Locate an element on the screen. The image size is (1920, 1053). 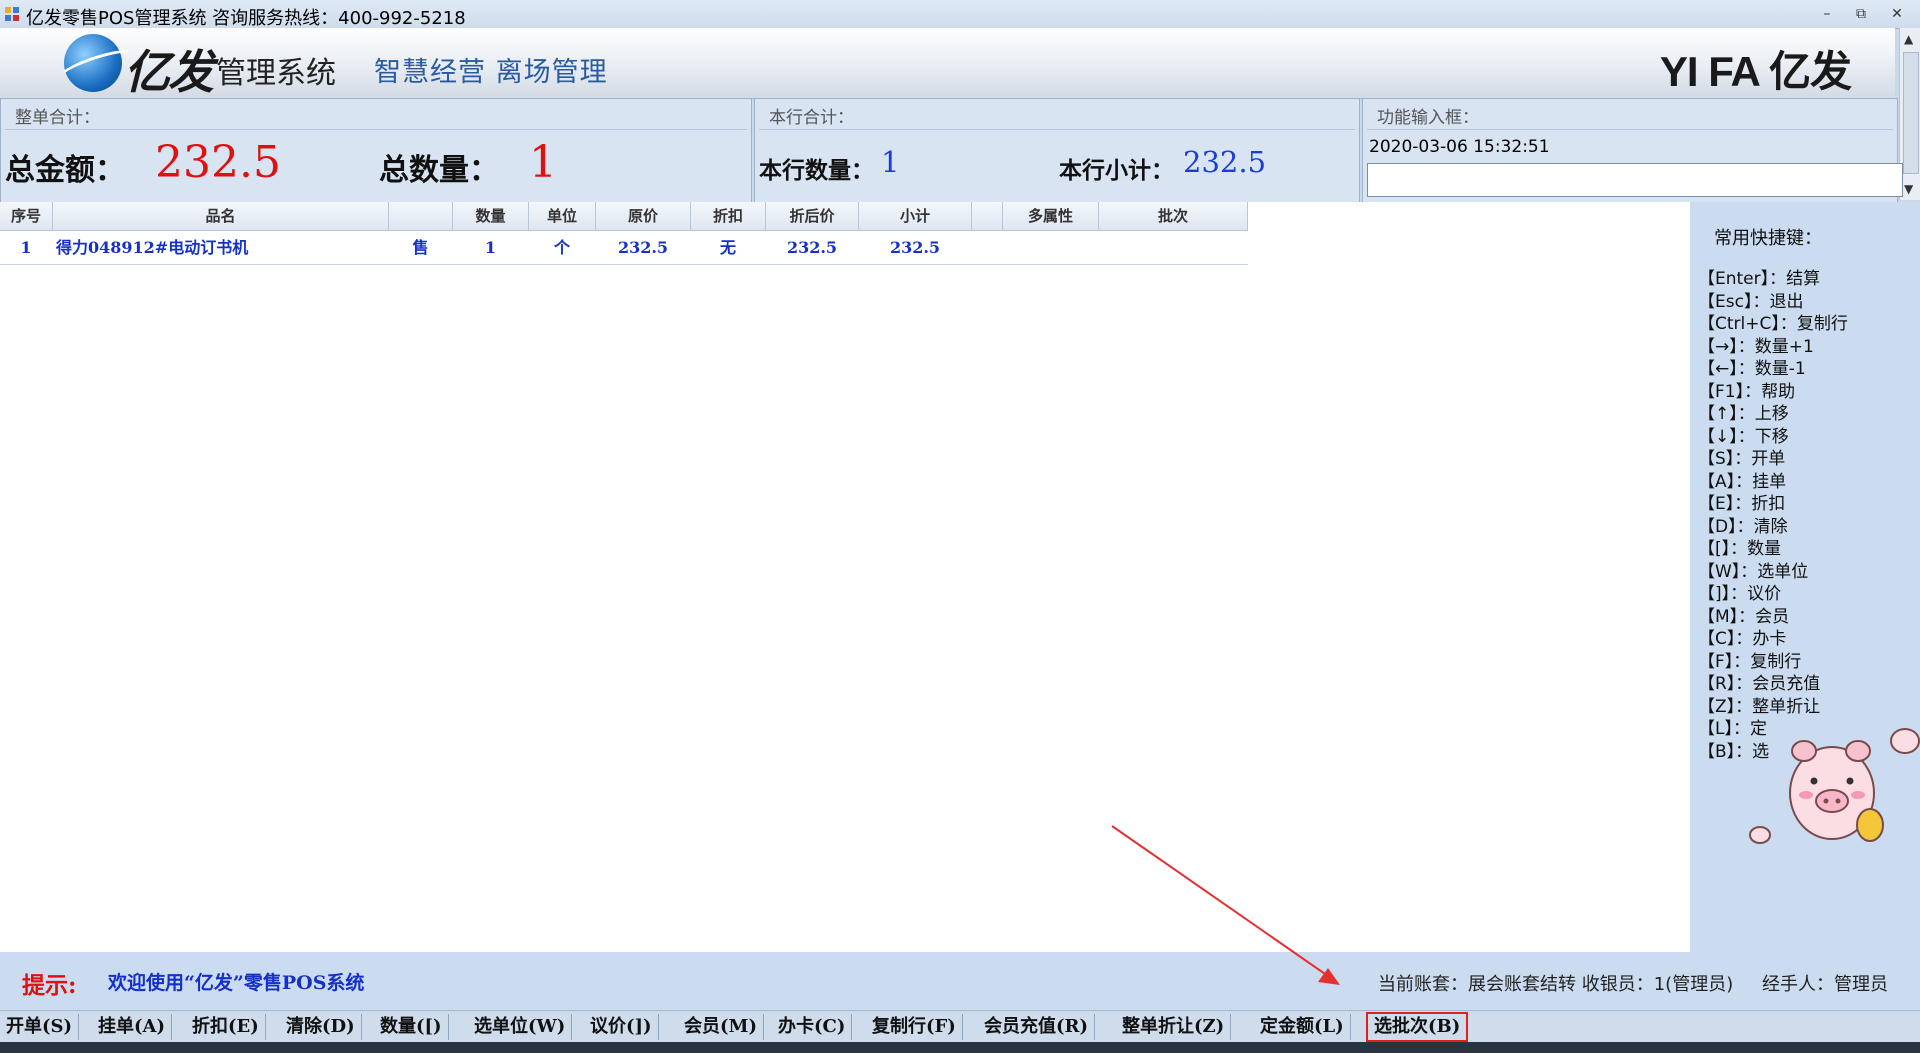
tip-label: 提示: is located at coordinates (49, 985).